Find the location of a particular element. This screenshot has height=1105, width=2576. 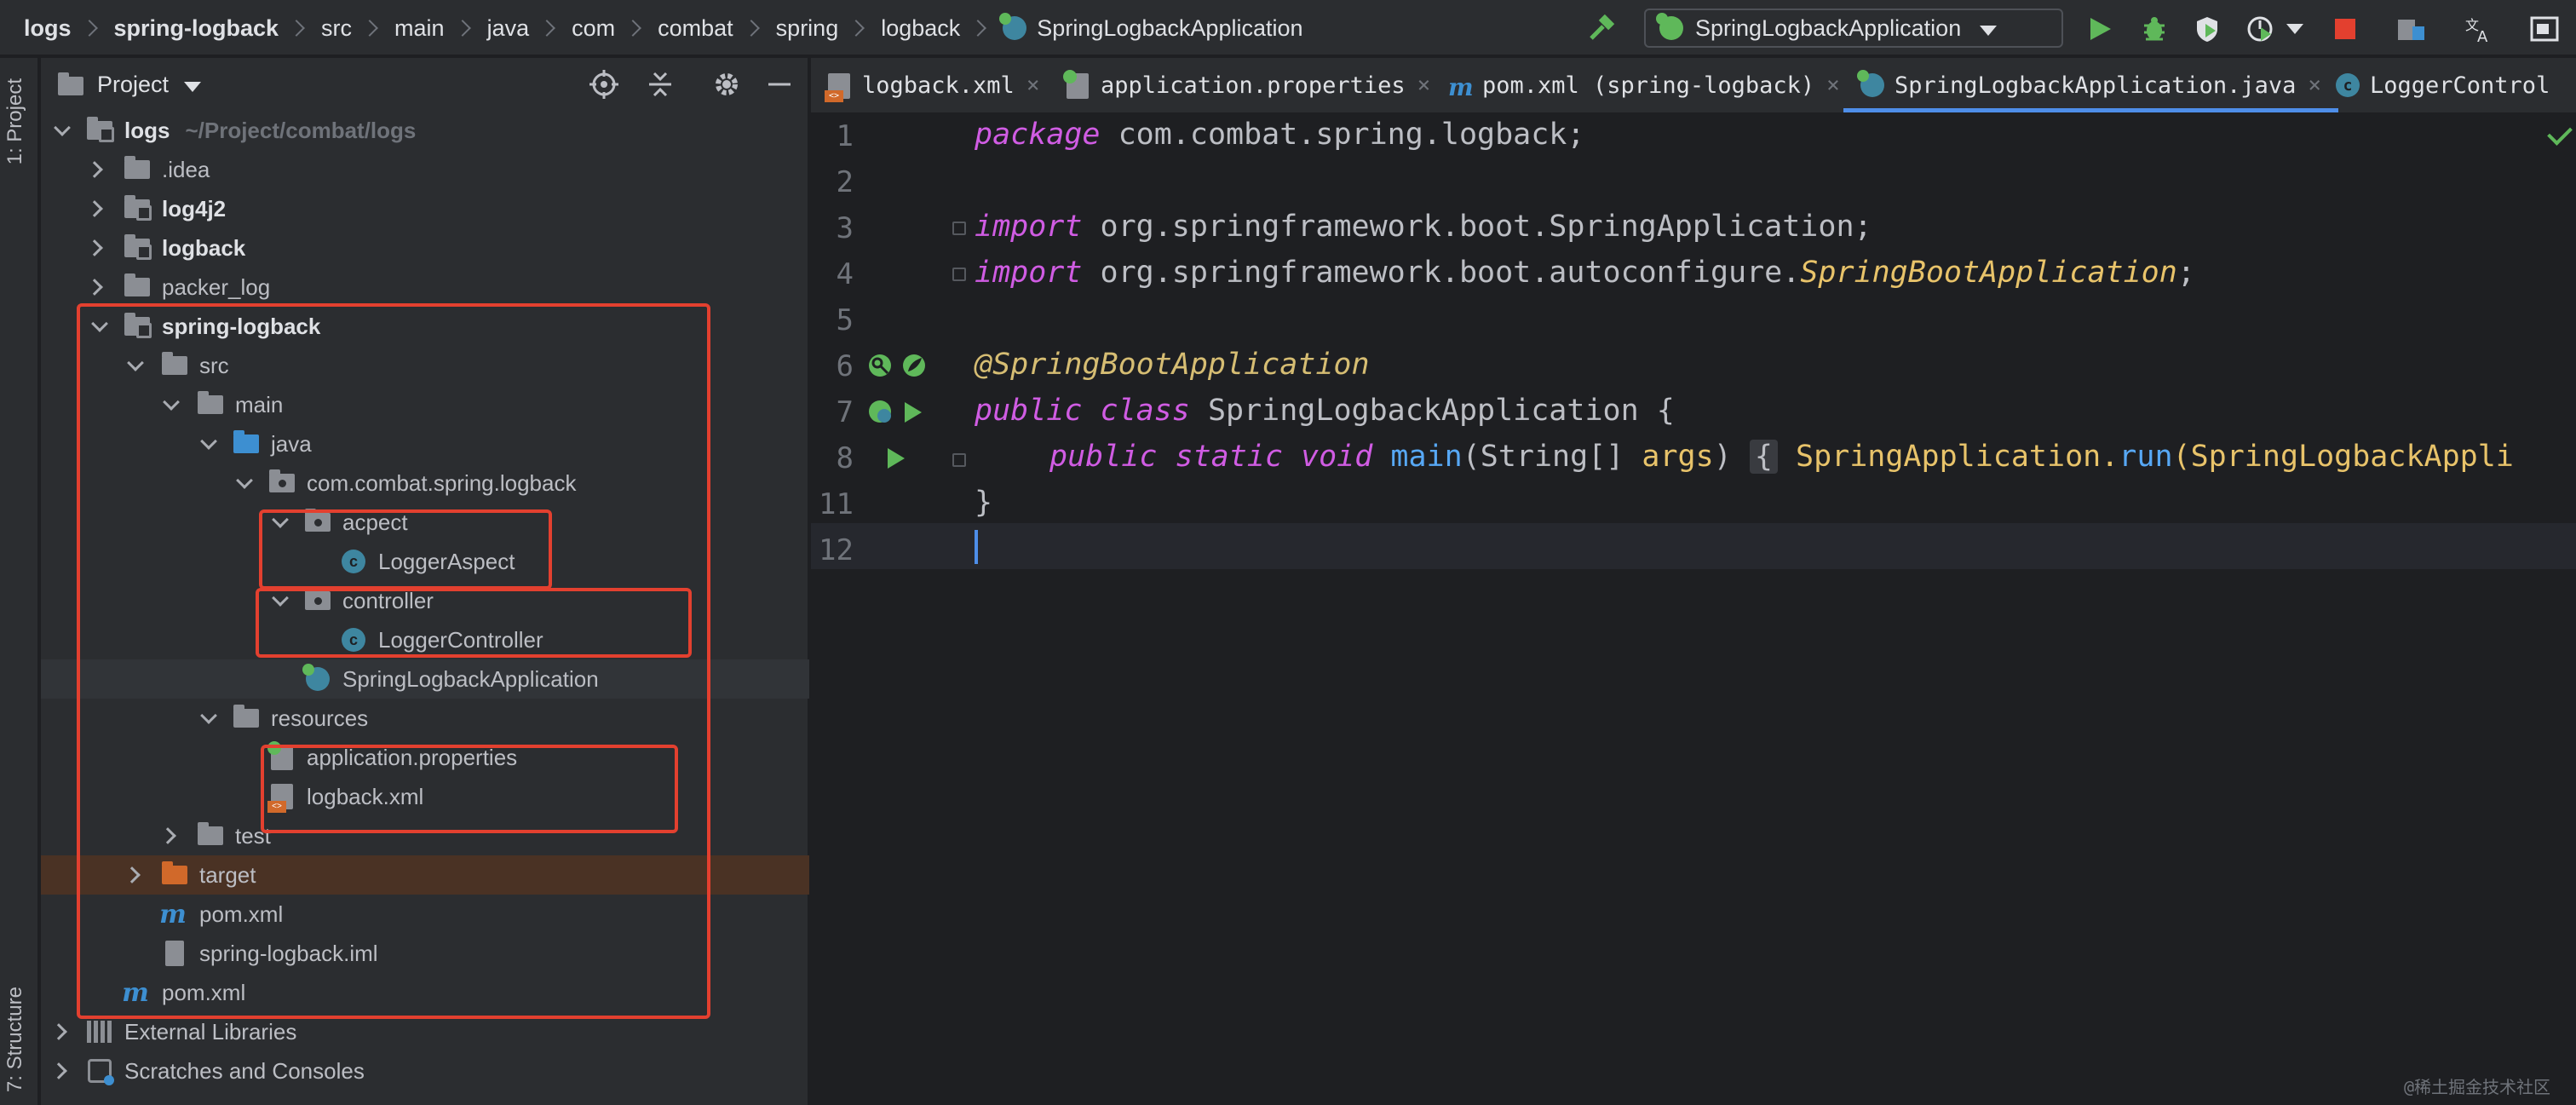

maven-icon: m is located at coordinates (173, 914).